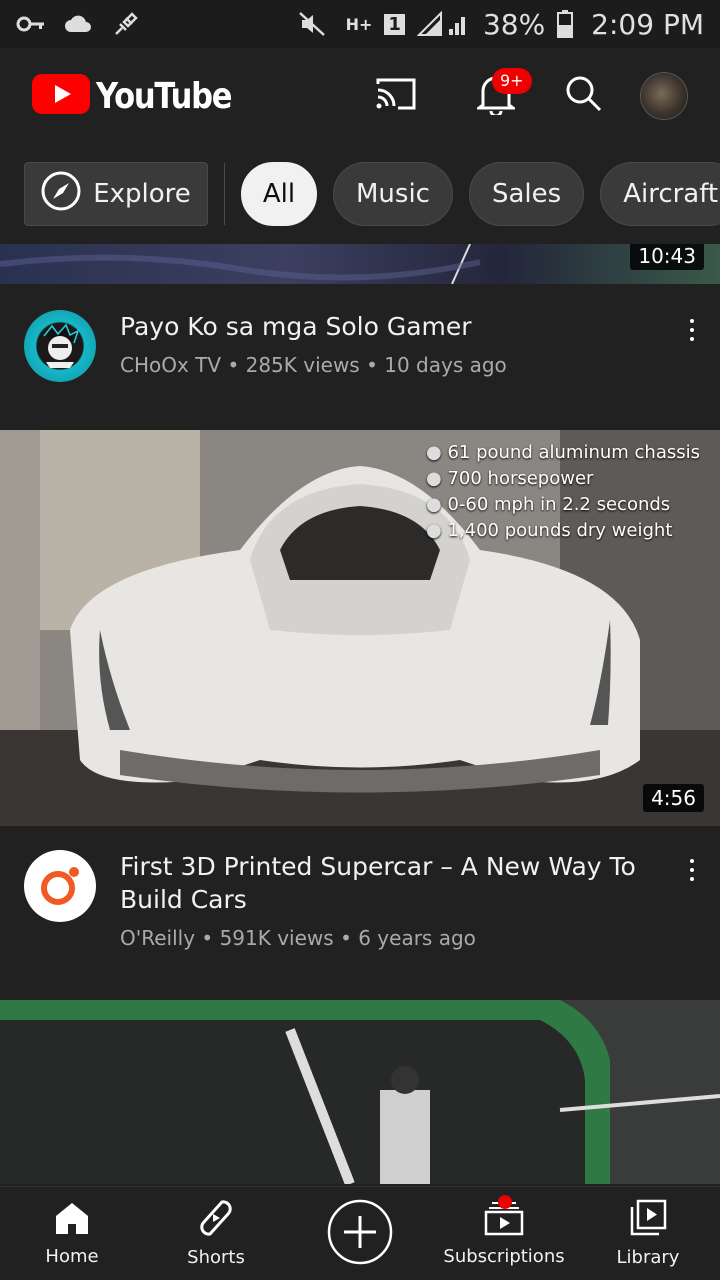  I want to click on app-header: YouTube 9+, so click(360, 96).